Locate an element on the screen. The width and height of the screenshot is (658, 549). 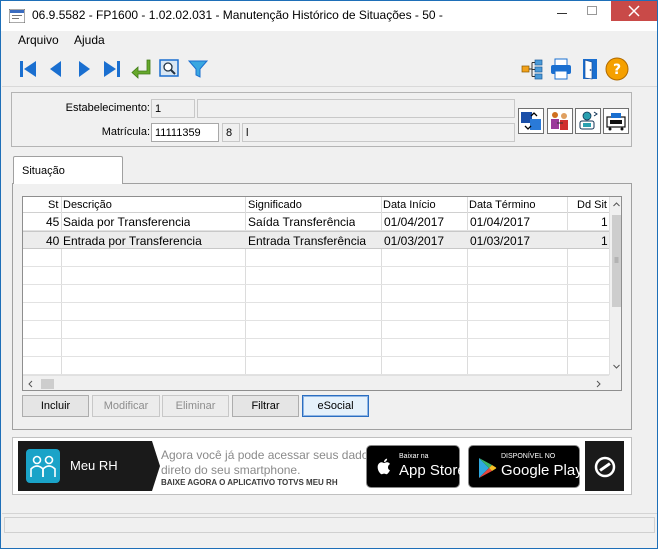
maximize-button is located at coordinates (592, 11).